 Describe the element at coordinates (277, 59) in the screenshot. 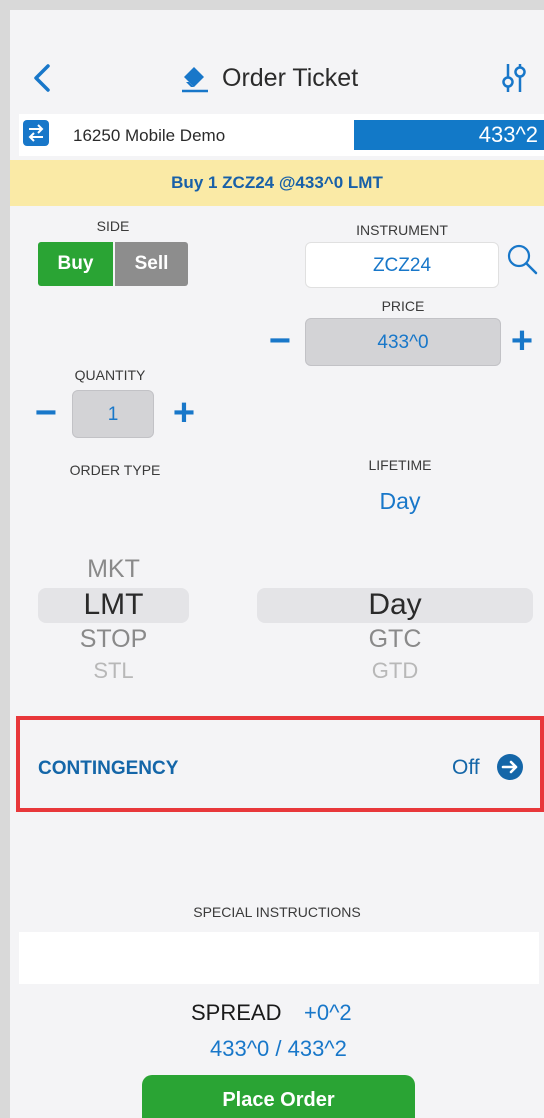

I see `top-bar: Order Ticket` at that location.